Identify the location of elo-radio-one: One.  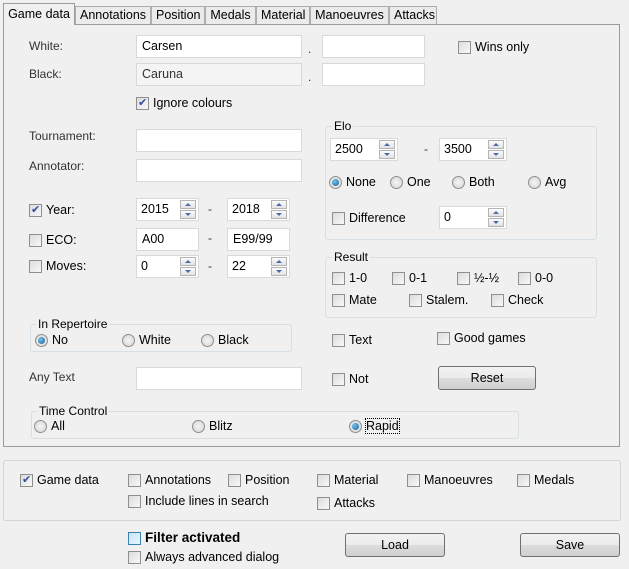
(410, 182).